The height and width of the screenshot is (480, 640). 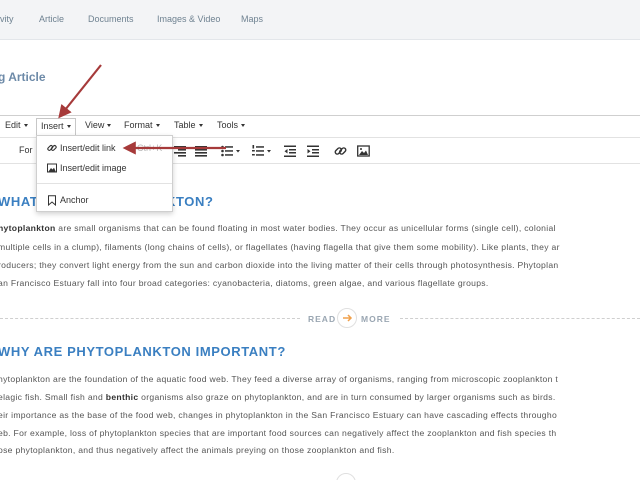 What do you see at coordinates (231, 151) in the screenshot?
I see `bullet-list-icon` at bounding box center [231, 151].